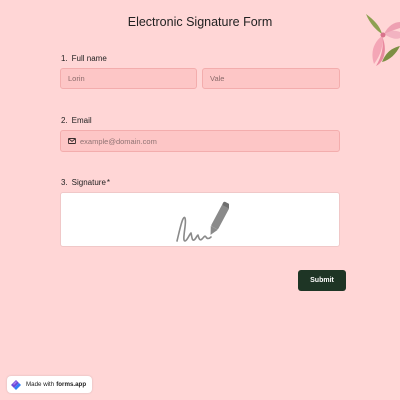 This screenshot has height=400, width=400. What do you see at coordinates (108, 182) in the screenshot?
I see `required-marker: *` at bounding box center [108, 182].